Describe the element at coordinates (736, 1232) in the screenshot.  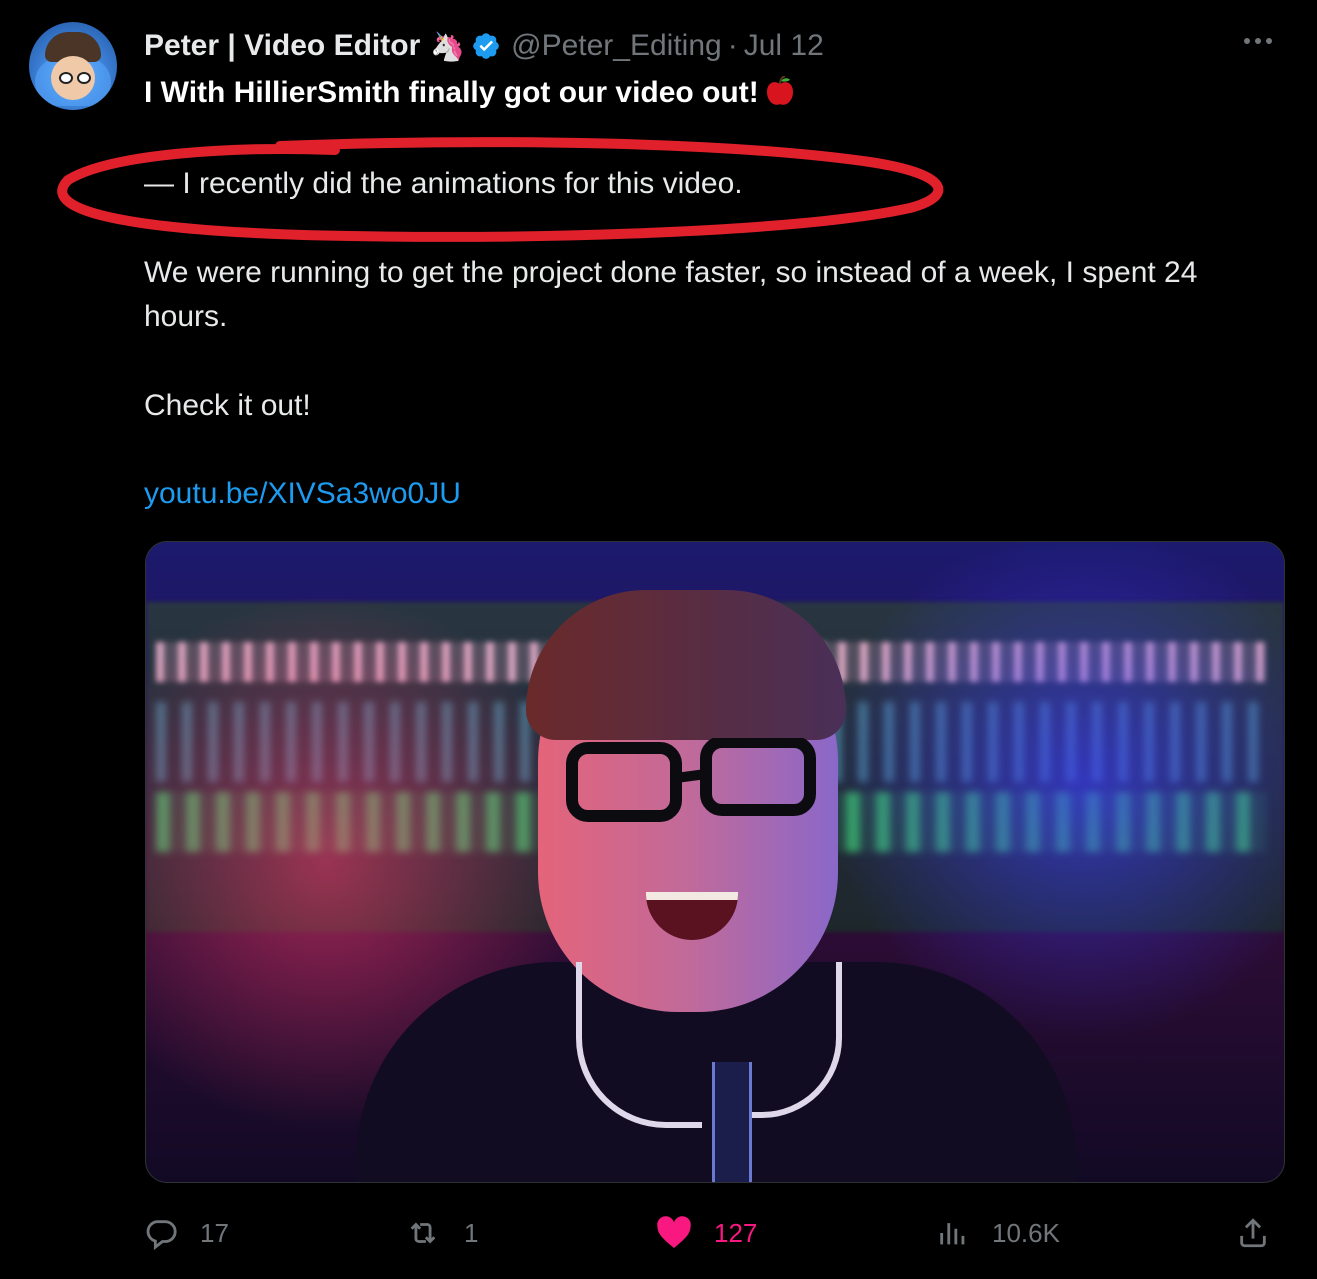
I see `like-count: 127` at that location.